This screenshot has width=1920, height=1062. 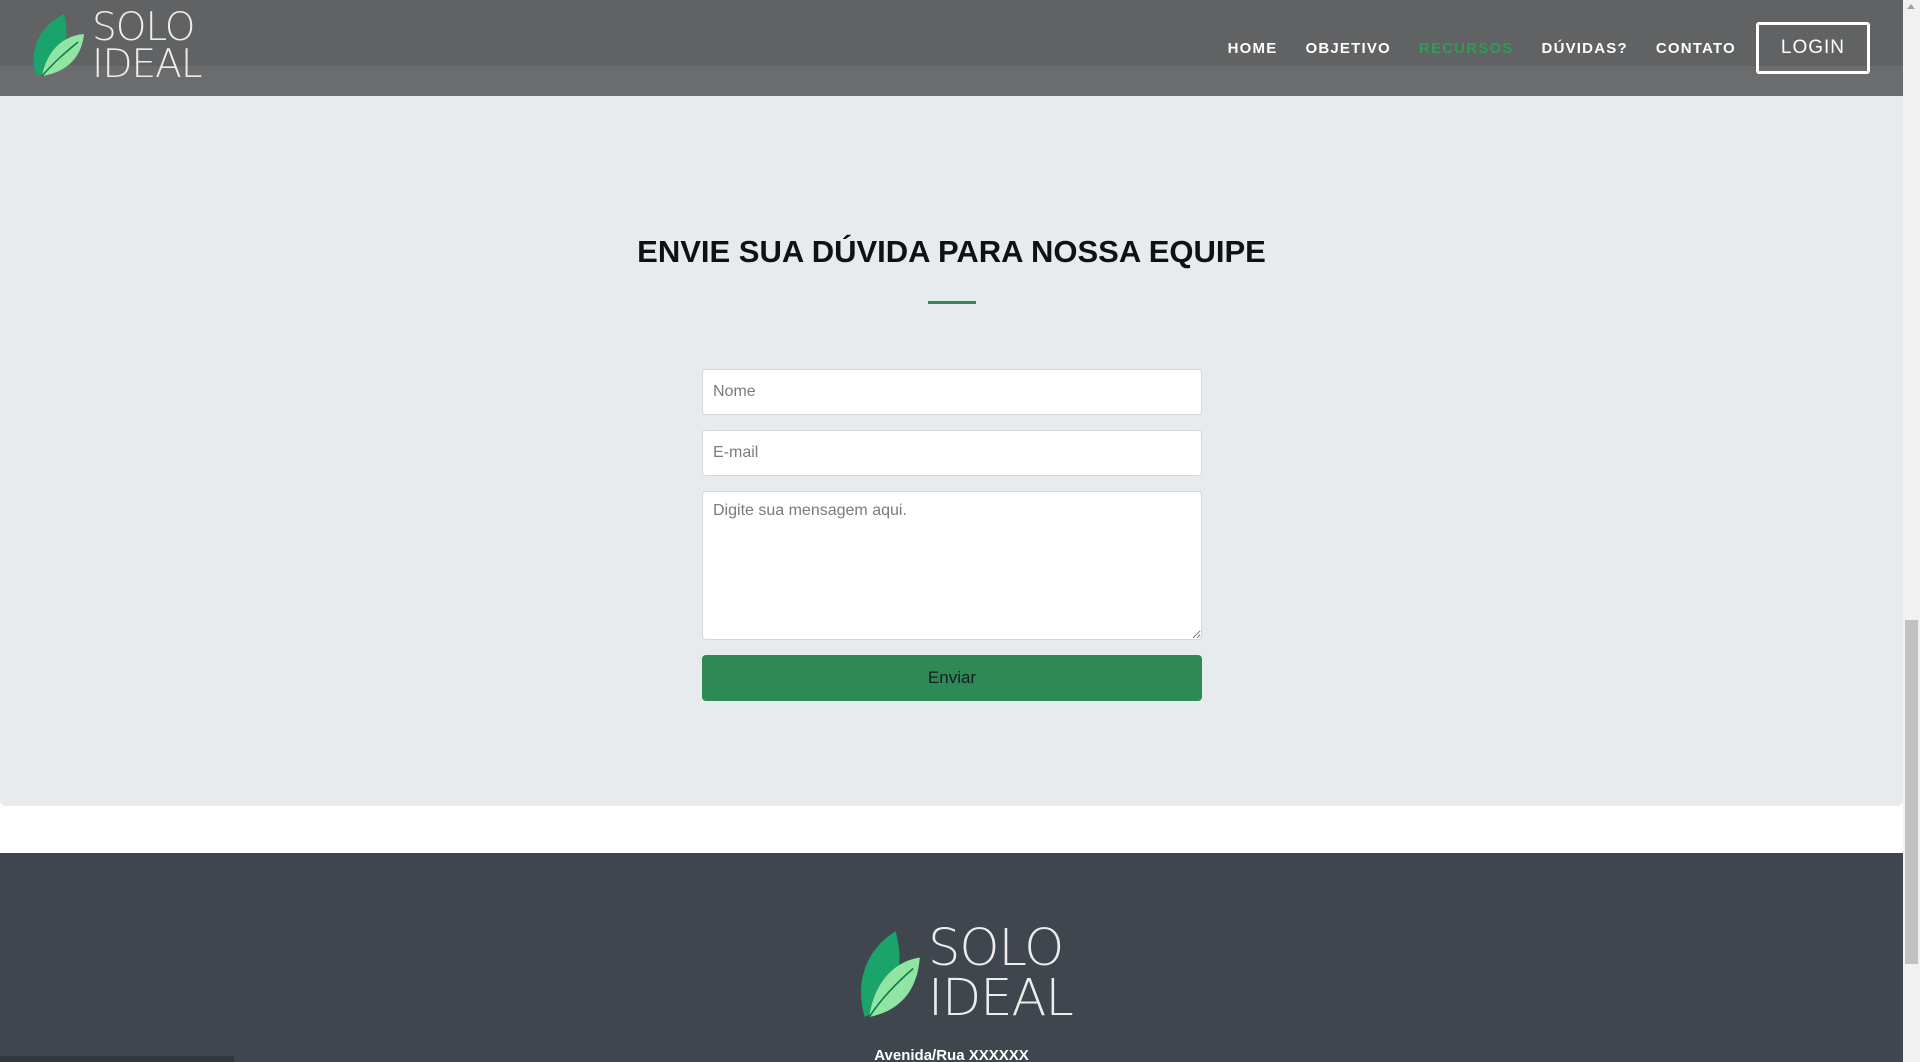 I want to click on email-input, so click(x=952, y=453).